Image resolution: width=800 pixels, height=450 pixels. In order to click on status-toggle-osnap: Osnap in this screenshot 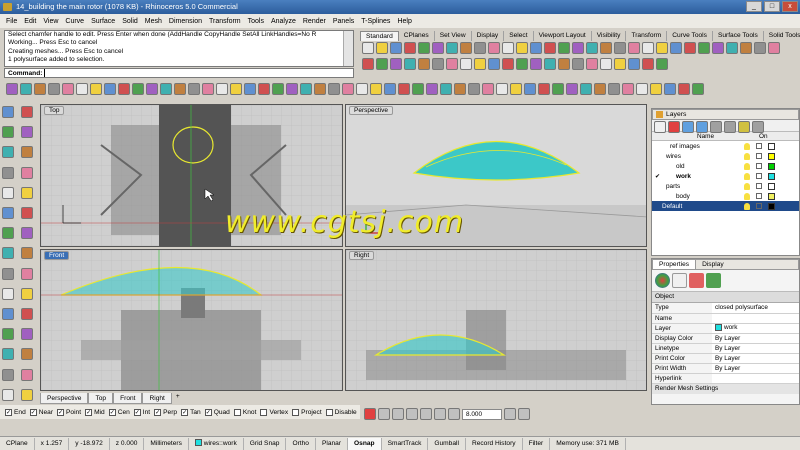, I will do `click(365, 443)`.